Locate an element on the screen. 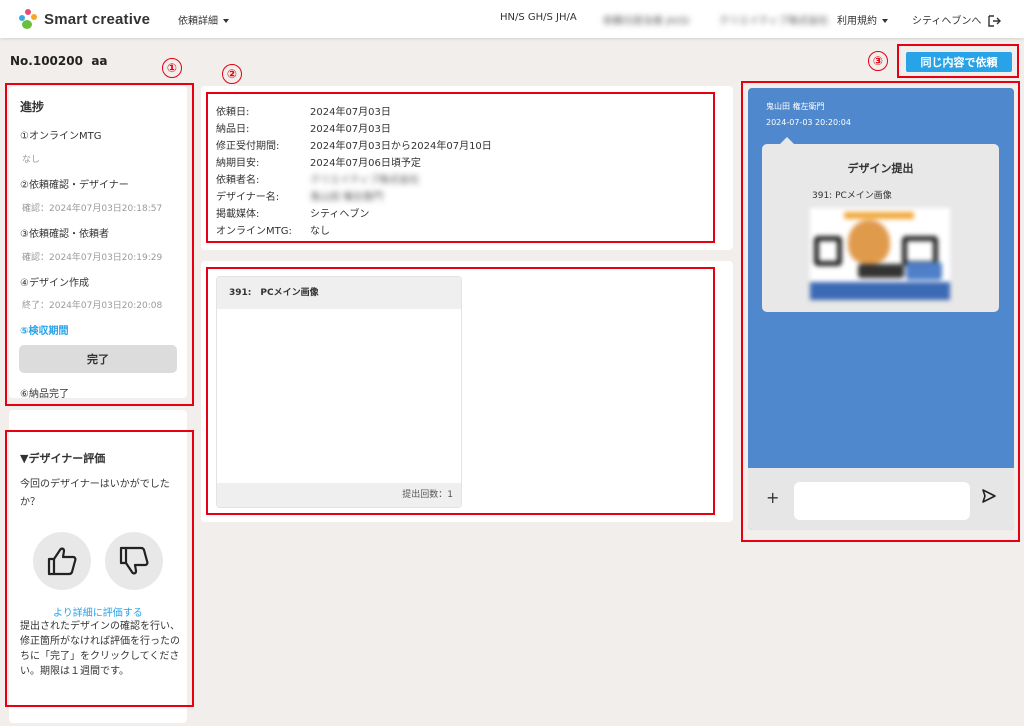  callout-3: ③ is located at coordinates (878, 61).